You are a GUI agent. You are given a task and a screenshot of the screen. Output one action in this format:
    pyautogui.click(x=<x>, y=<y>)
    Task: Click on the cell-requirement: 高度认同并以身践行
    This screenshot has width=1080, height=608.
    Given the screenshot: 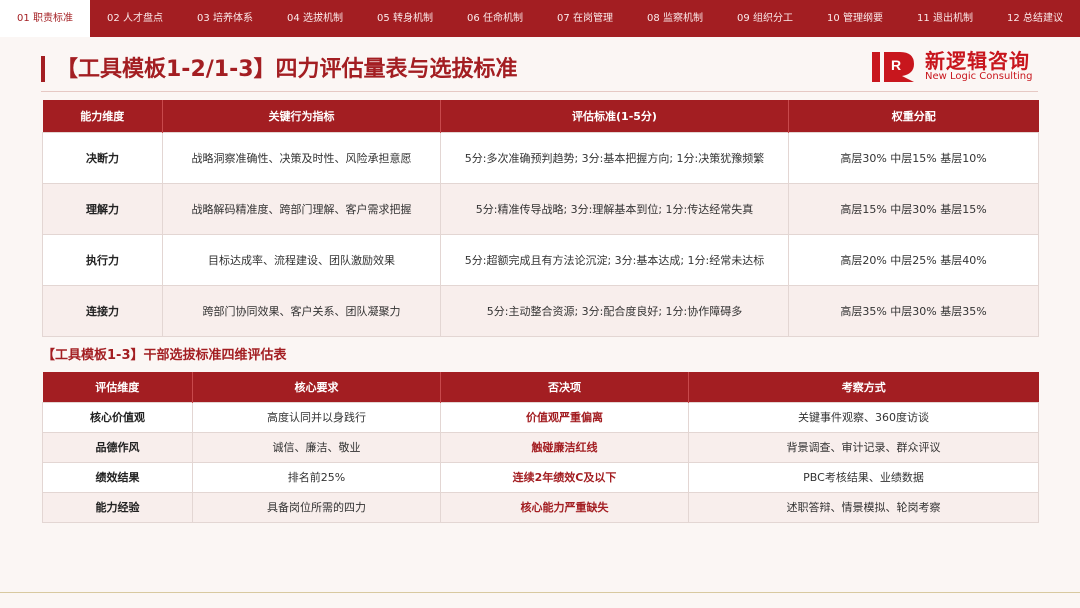 What is the action you would take?
    pyautogui.click(x=316, y=417)
    